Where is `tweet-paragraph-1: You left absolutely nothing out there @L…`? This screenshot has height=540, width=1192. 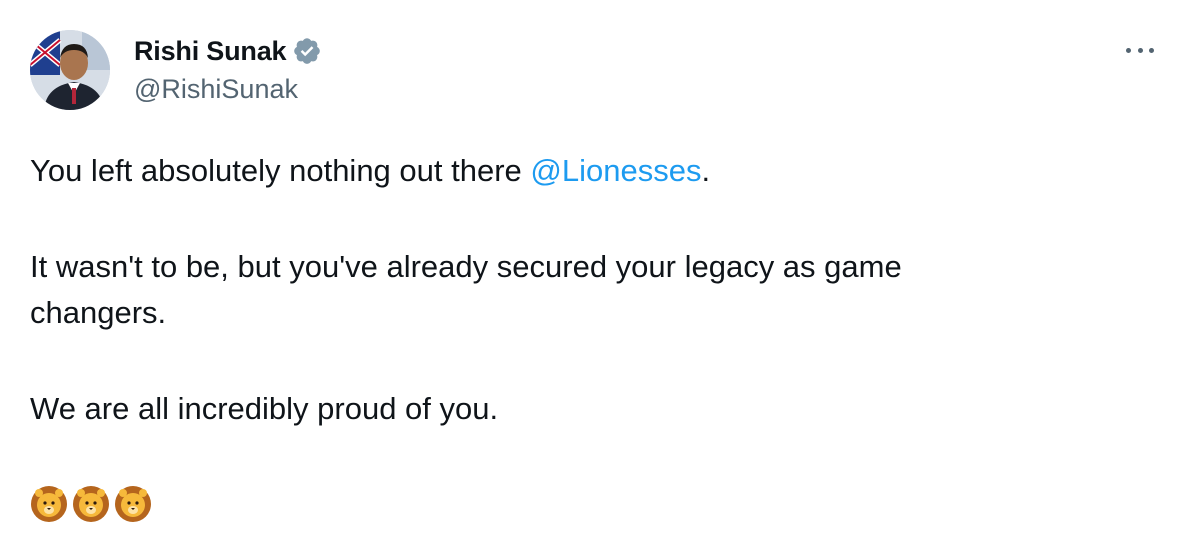
tweet-paragraph-1: You left absolutely nothing out there @L… is located at coordinates (590, 171).